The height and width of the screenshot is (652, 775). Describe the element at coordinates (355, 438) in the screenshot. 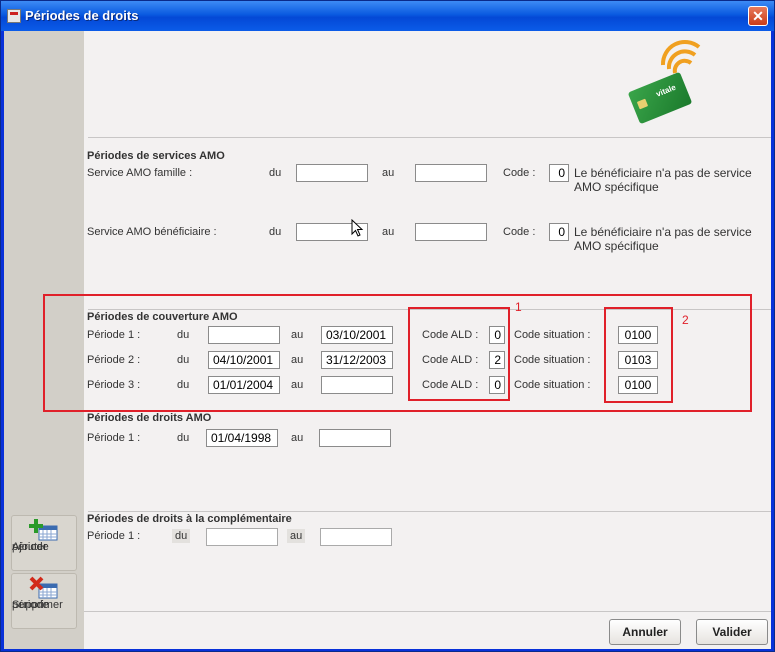

I see `droits-p1-au-input` at that location.